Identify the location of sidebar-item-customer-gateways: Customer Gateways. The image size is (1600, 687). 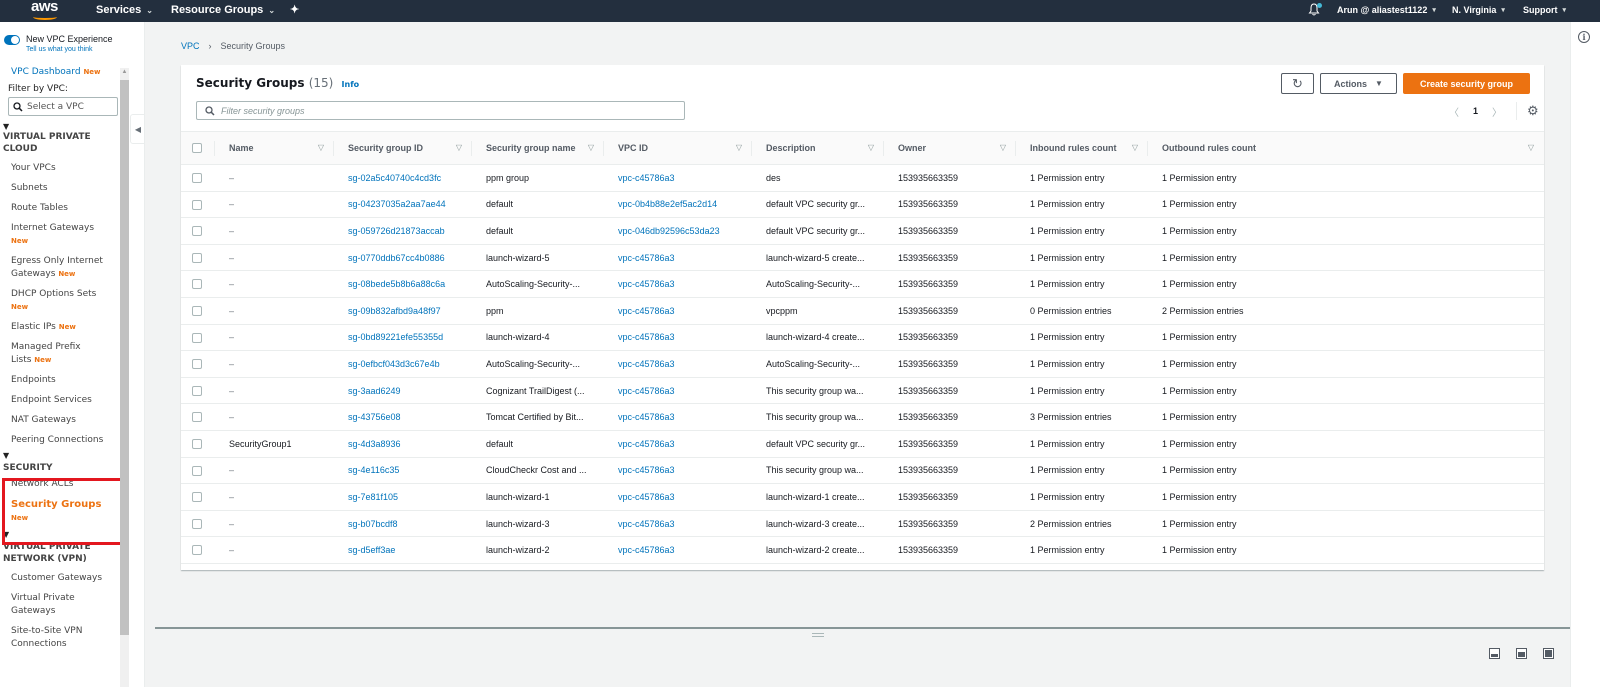
(59, 578).